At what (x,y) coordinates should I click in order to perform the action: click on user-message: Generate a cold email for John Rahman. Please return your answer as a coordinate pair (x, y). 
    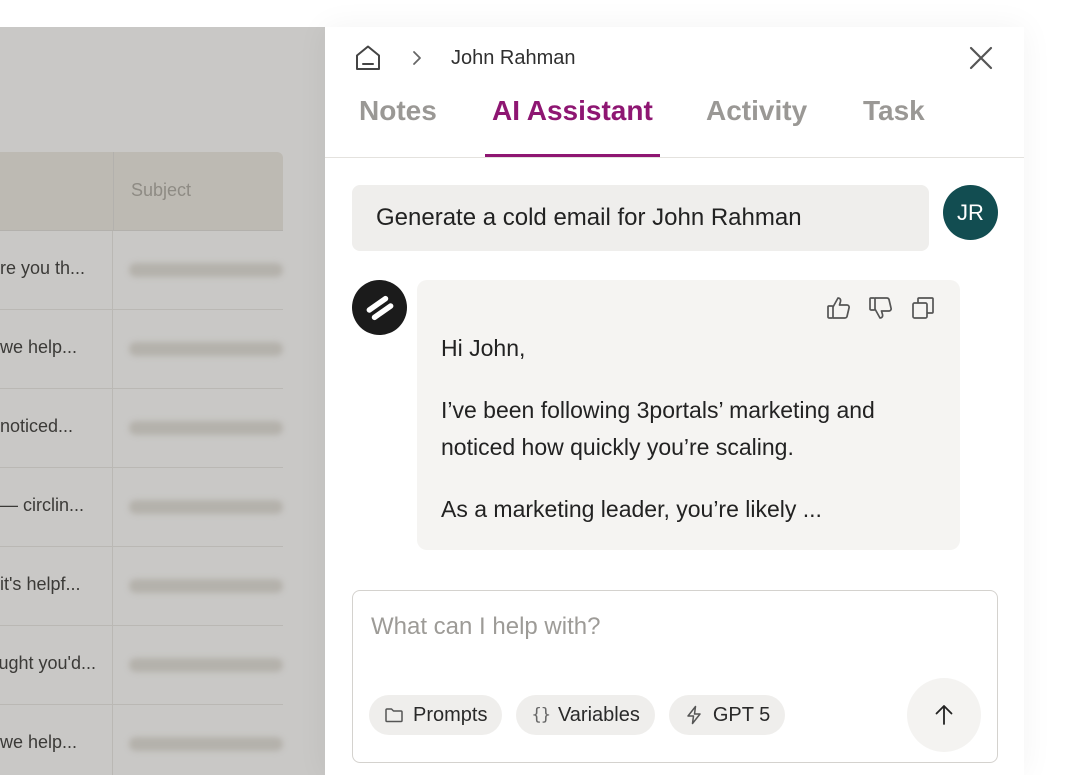
    Looking at the image, I should click on (640, 218).